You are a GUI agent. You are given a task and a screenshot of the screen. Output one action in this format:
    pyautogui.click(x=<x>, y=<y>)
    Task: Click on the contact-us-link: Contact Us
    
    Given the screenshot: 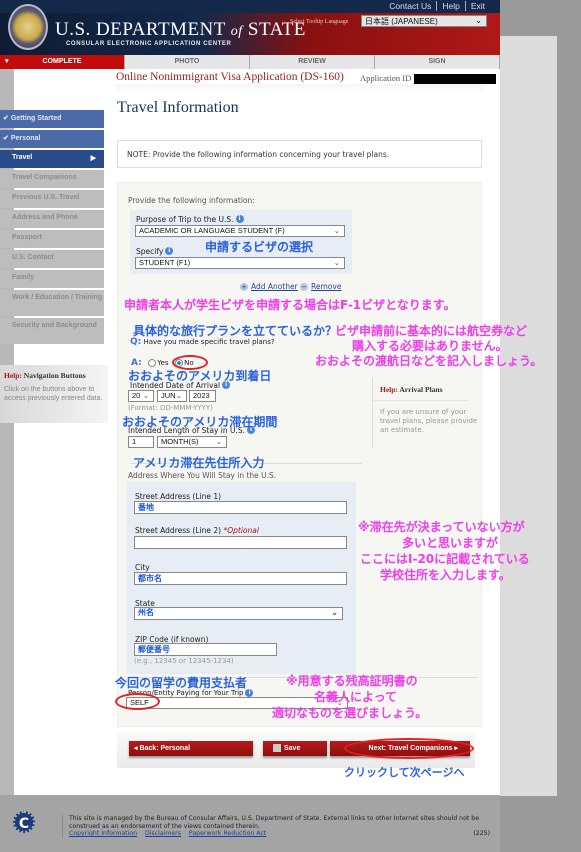 What is the action you would take?
    pyautogui.click(x=410, y=6)
    